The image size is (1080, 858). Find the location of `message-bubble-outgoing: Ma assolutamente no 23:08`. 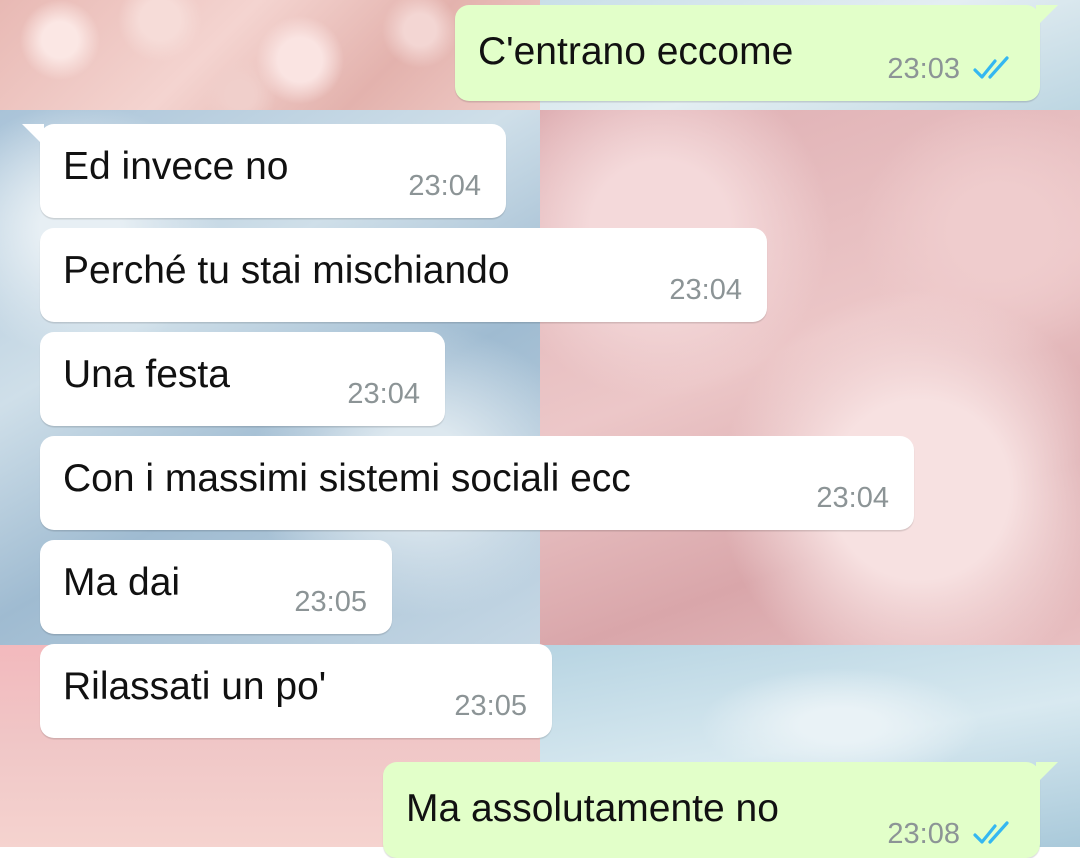

message-bubble-outgoing: Ma assolutamente no 23:08 is located at coordinates (720, 810).